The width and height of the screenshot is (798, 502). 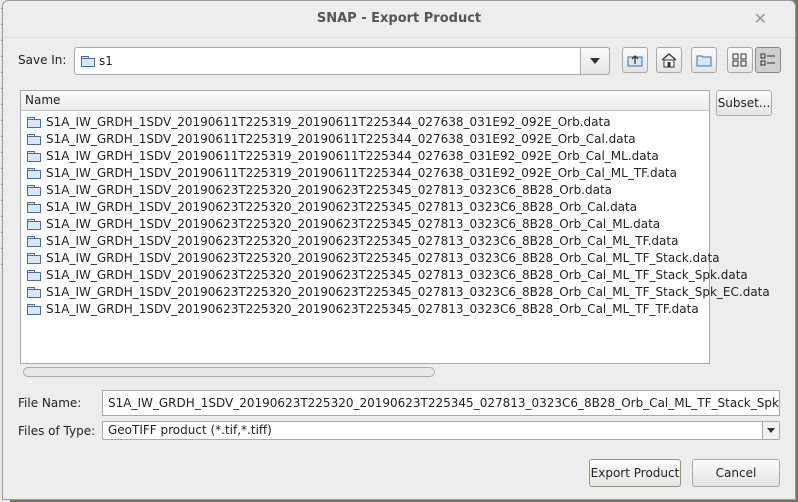 I want to click on new-folder-button, so click(x=704, y=60).